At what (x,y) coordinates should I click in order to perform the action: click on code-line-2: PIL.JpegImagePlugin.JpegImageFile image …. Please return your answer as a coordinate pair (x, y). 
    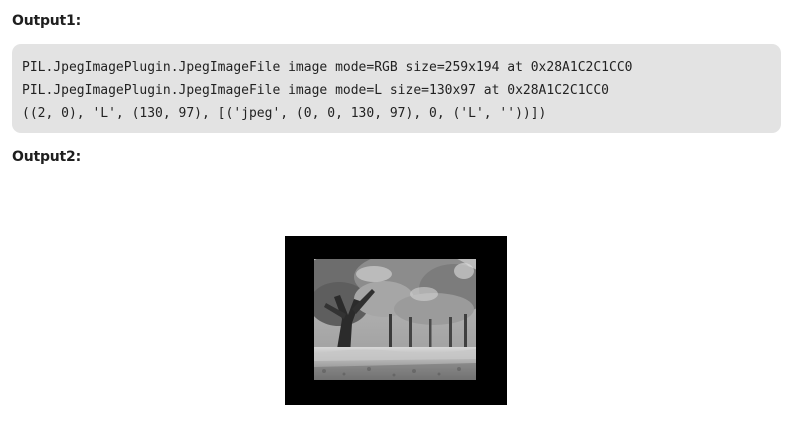
    Looking at the image, I should click on (315, 90).